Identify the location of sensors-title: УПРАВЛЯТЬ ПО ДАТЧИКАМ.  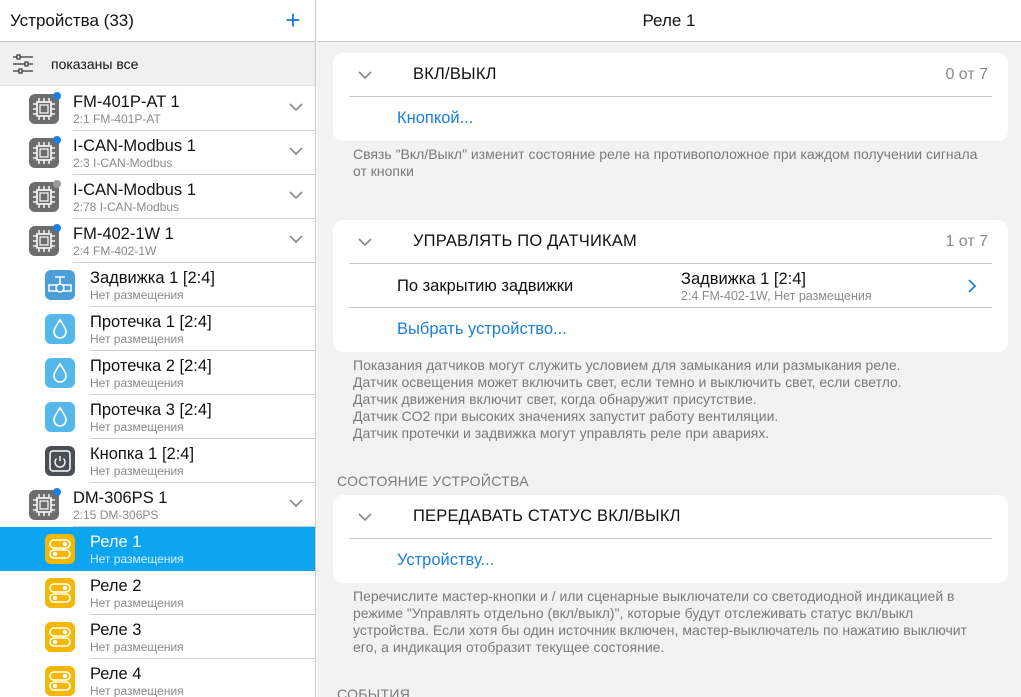
(525, 241).